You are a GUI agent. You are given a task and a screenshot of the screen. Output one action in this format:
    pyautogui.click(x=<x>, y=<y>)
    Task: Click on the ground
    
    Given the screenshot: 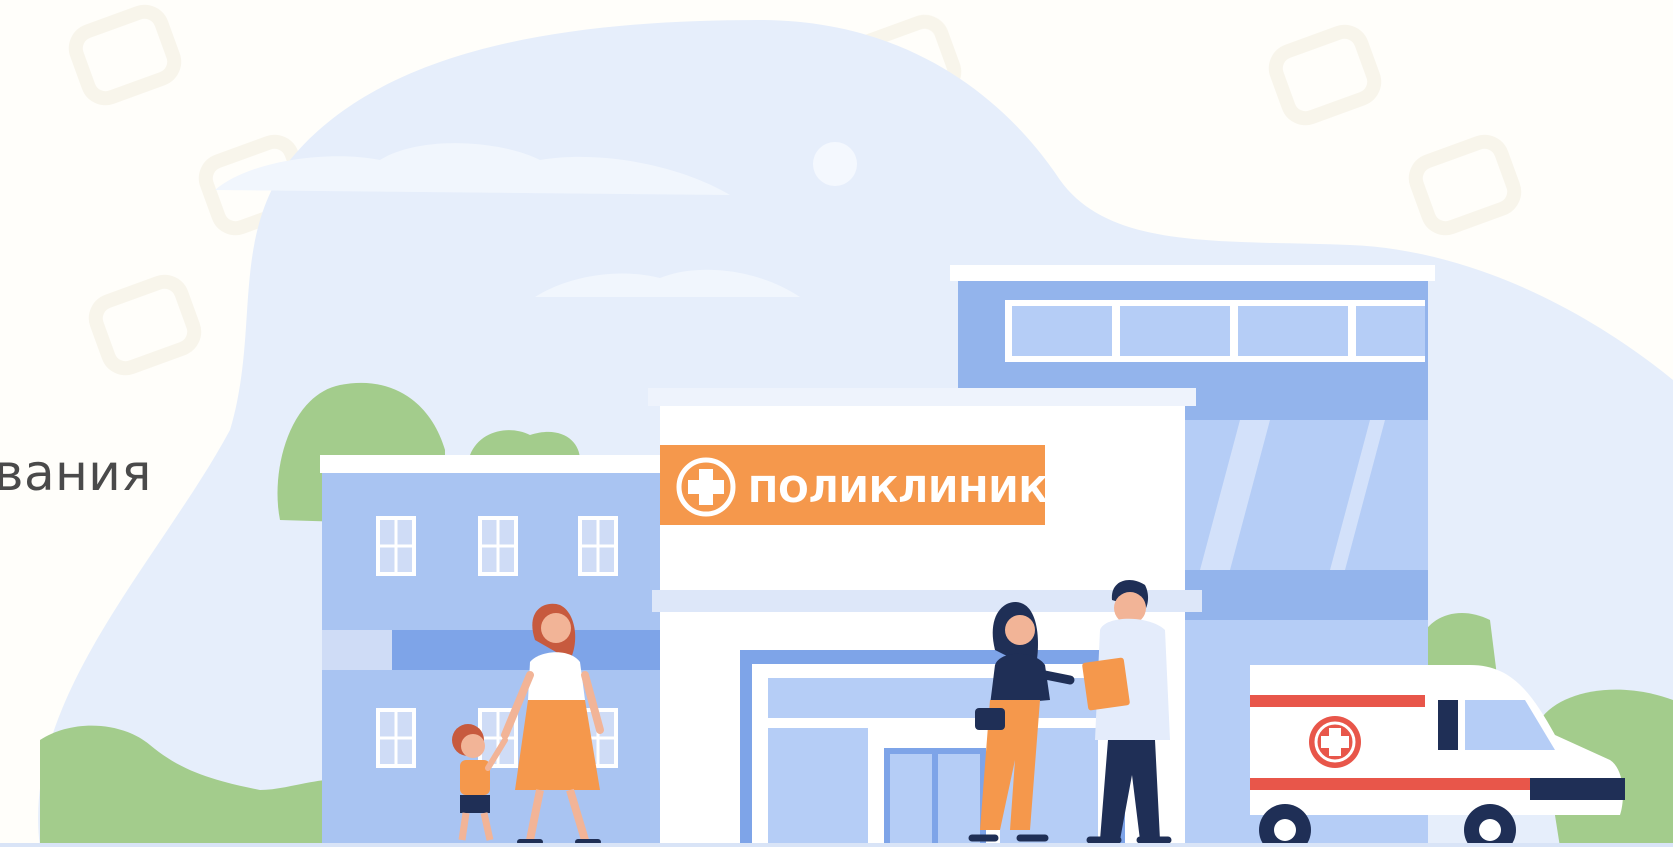 What is the action you would take?
    pyautogui.click(x=836, y=845)
    